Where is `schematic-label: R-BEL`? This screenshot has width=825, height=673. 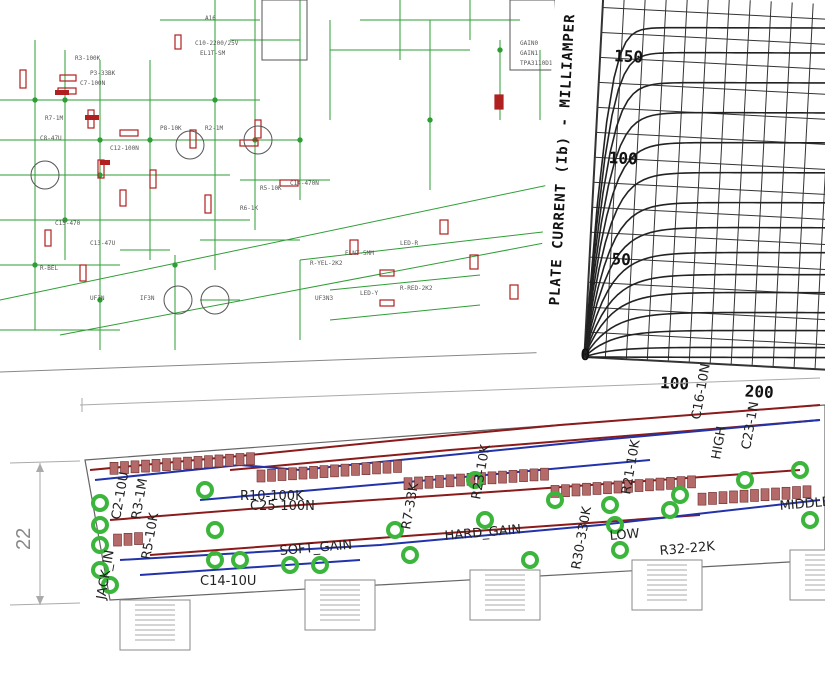
schematic-label: R-BEL is located at coordinates (49, 268).